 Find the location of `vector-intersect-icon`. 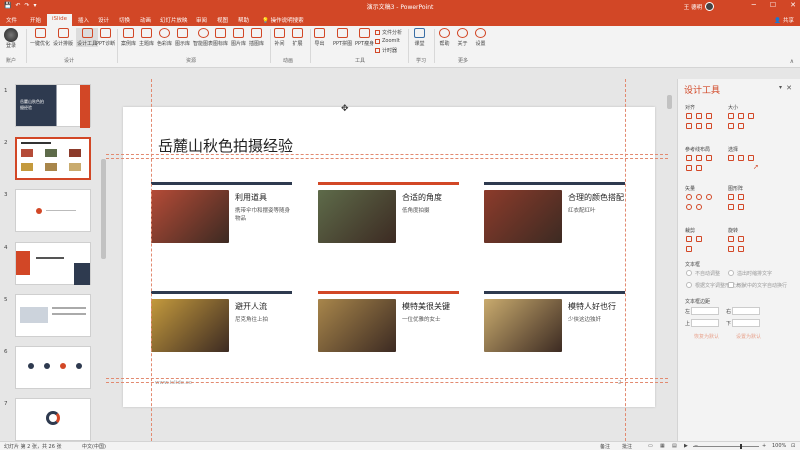

vector-intersect-icon is located at coordinates (689, 207).